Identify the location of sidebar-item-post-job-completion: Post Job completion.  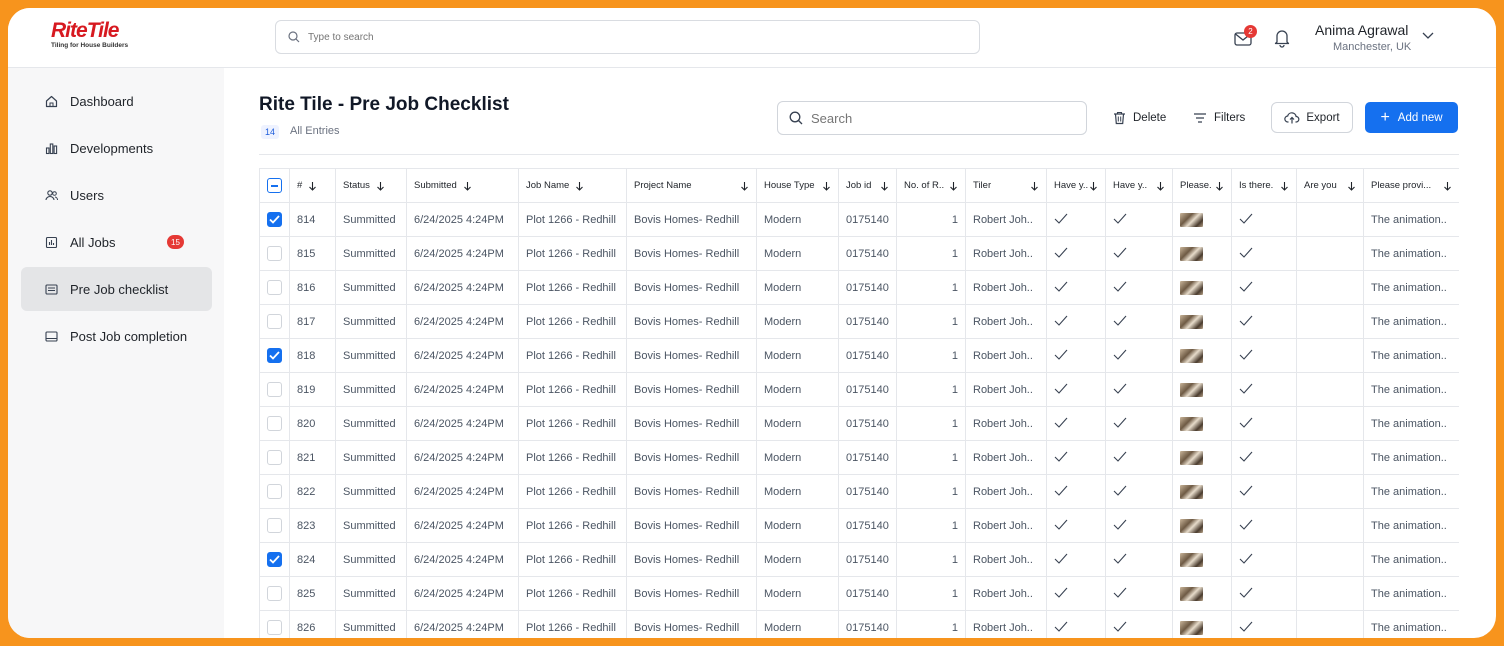
(116, 336).